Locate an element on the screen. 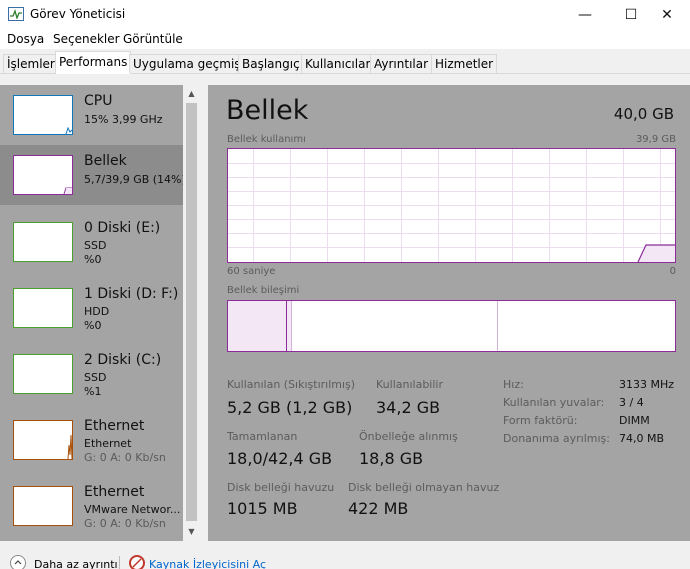 This screenshot has width=690, height=569. speed-label: Hız: is located at coordinates (513, 384).